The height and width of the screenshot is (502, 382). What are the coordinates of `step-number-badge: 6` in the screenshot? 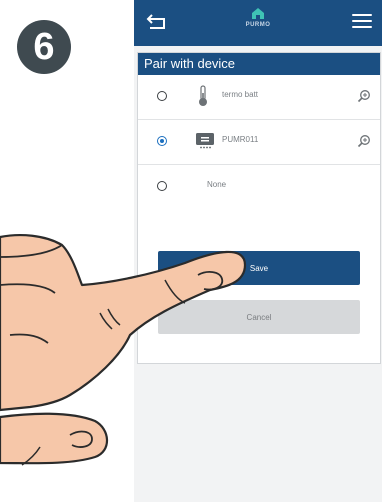 It's located at (44, 47).